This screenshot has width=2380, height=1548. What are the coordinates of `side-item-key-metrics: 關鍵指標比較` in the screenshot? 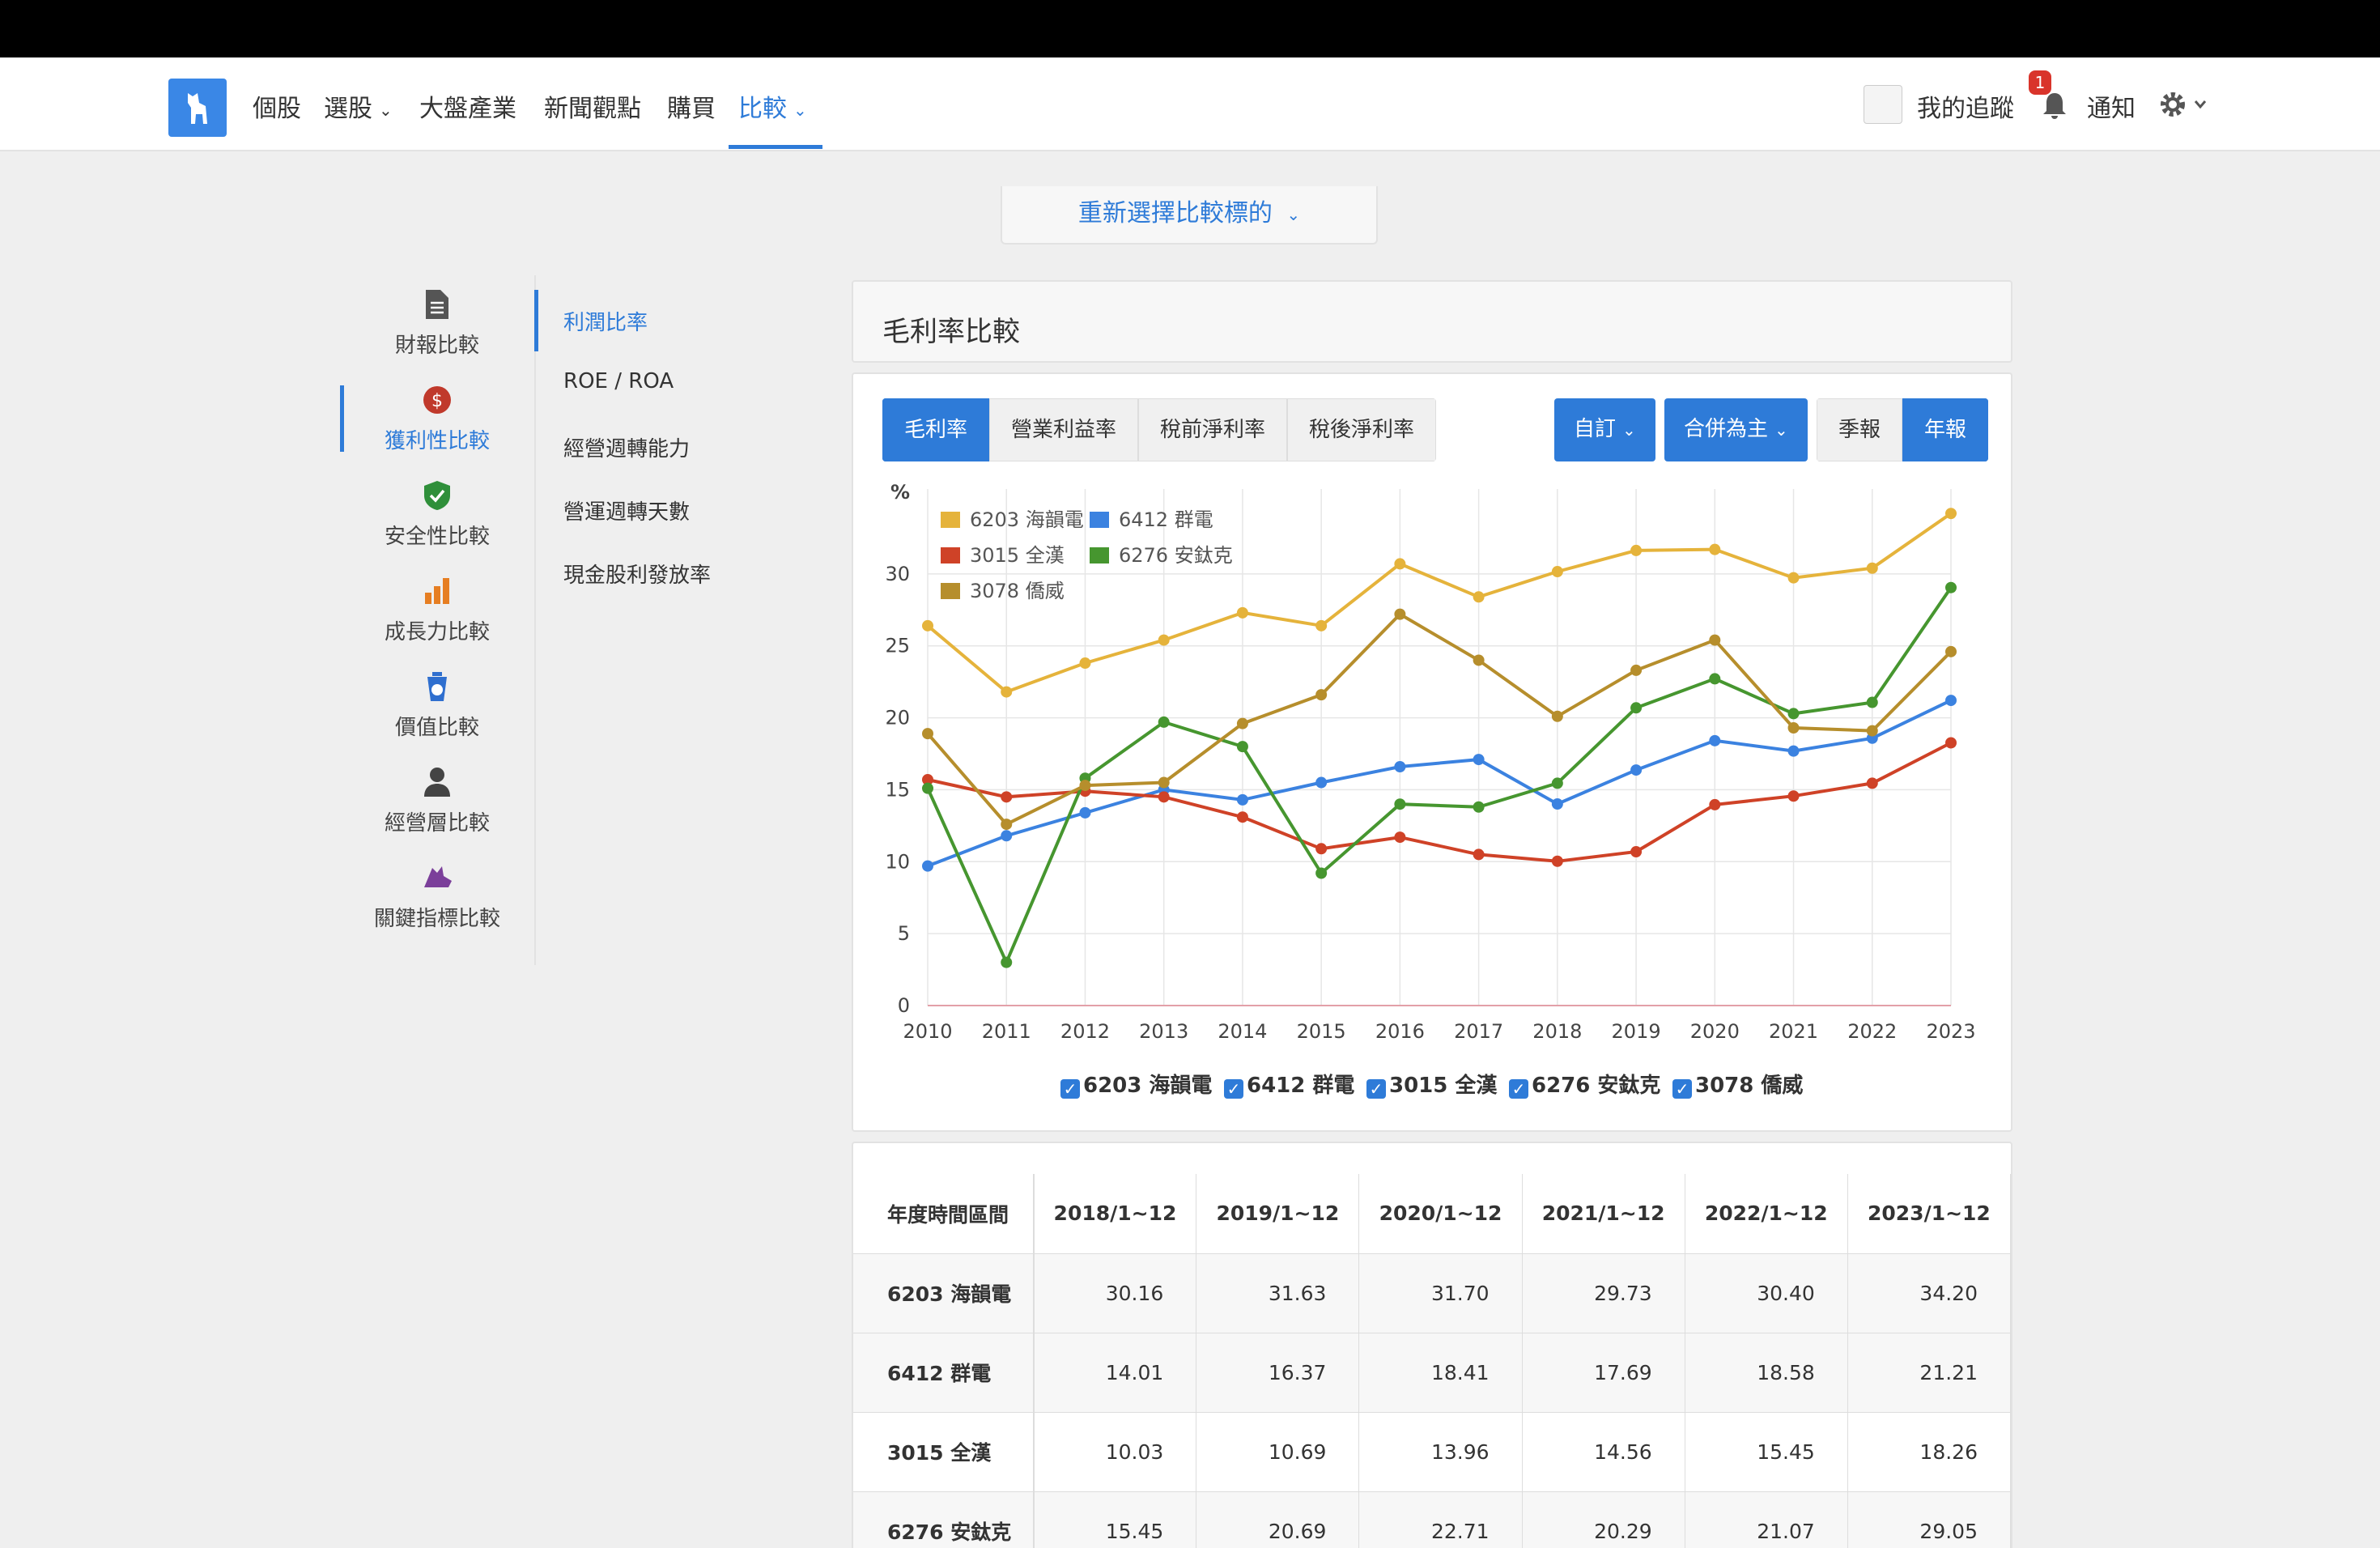 It's located at (437, 896).